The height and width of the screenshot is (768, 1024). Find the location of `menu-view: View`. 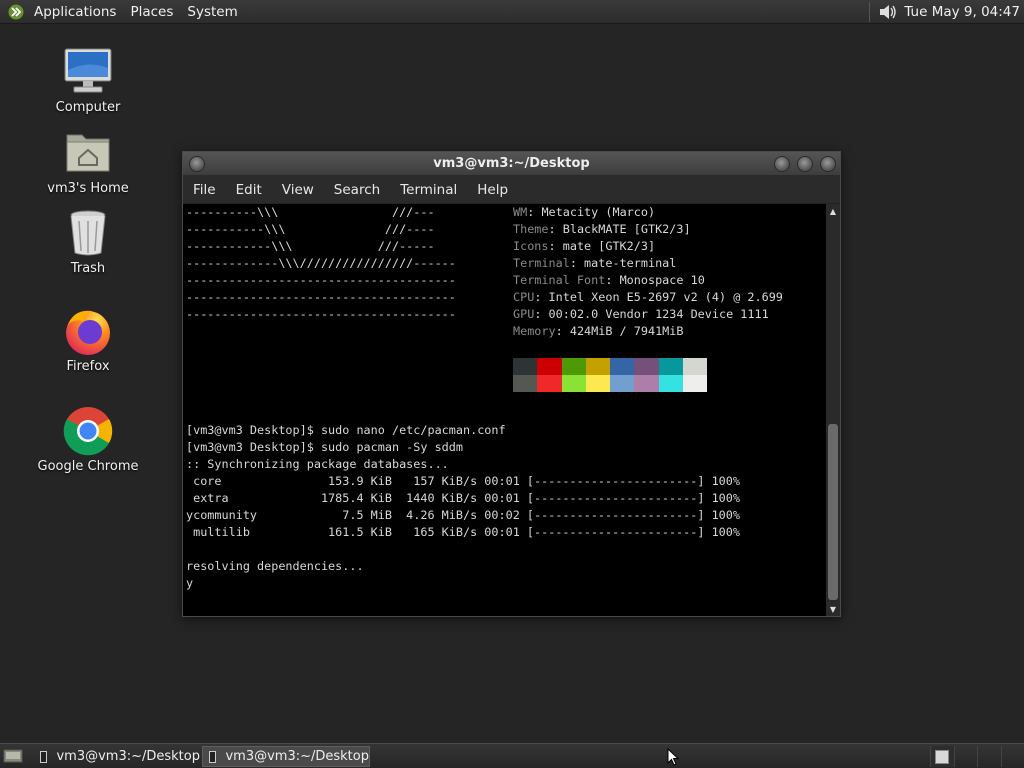

menu-view: View is located at coordinates (298, 190).